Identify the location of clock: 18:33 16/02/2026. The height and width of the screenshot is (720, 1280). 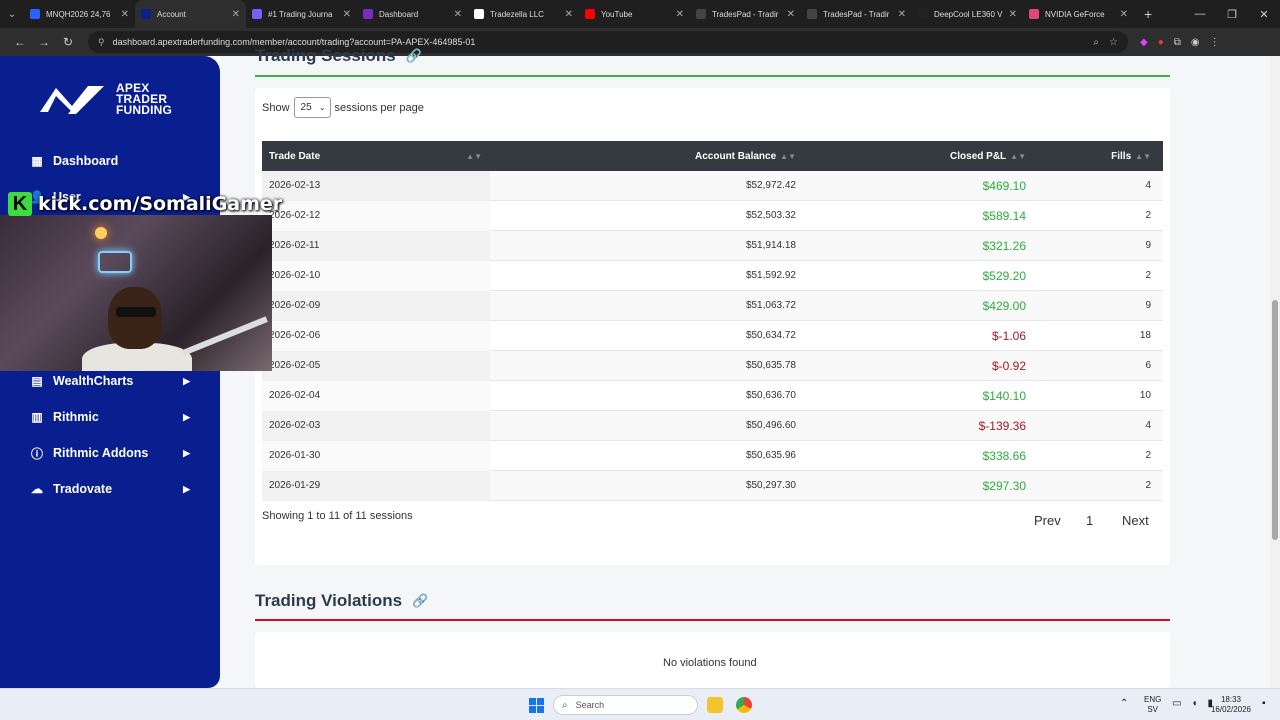
(1231, 705).